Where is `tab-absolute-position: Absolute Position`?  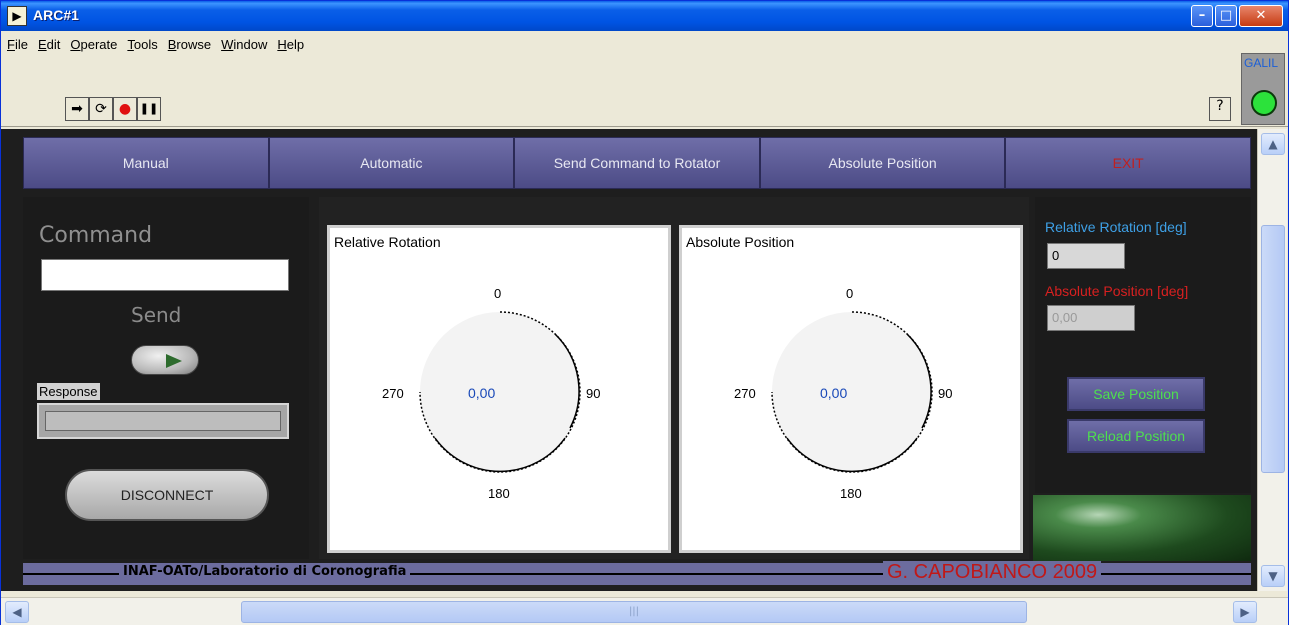
tab-absolute-position: Absolute Position is located at coordinates (882, 163).